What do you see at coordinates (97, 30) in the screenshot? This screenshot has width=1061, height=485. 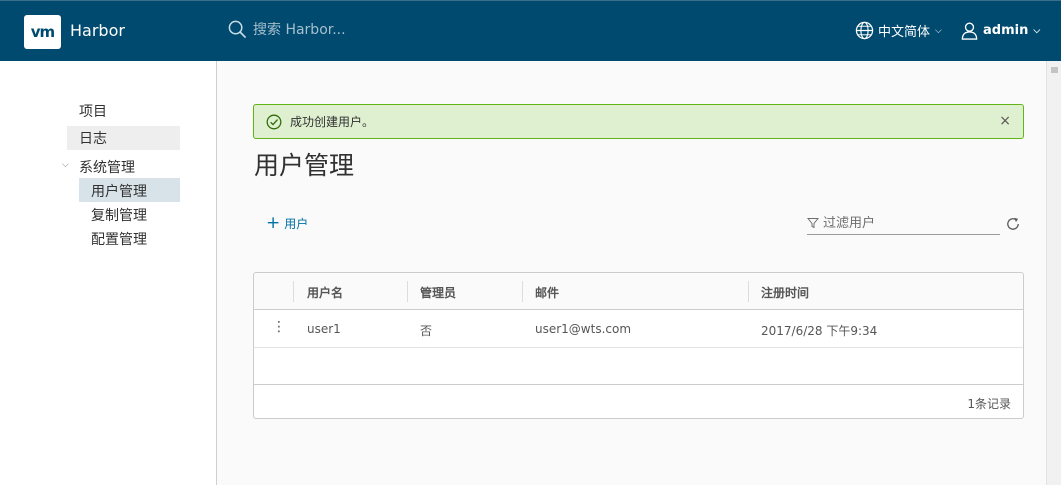 I see `brand-name: Harbor` at bounding box center [97, 30].